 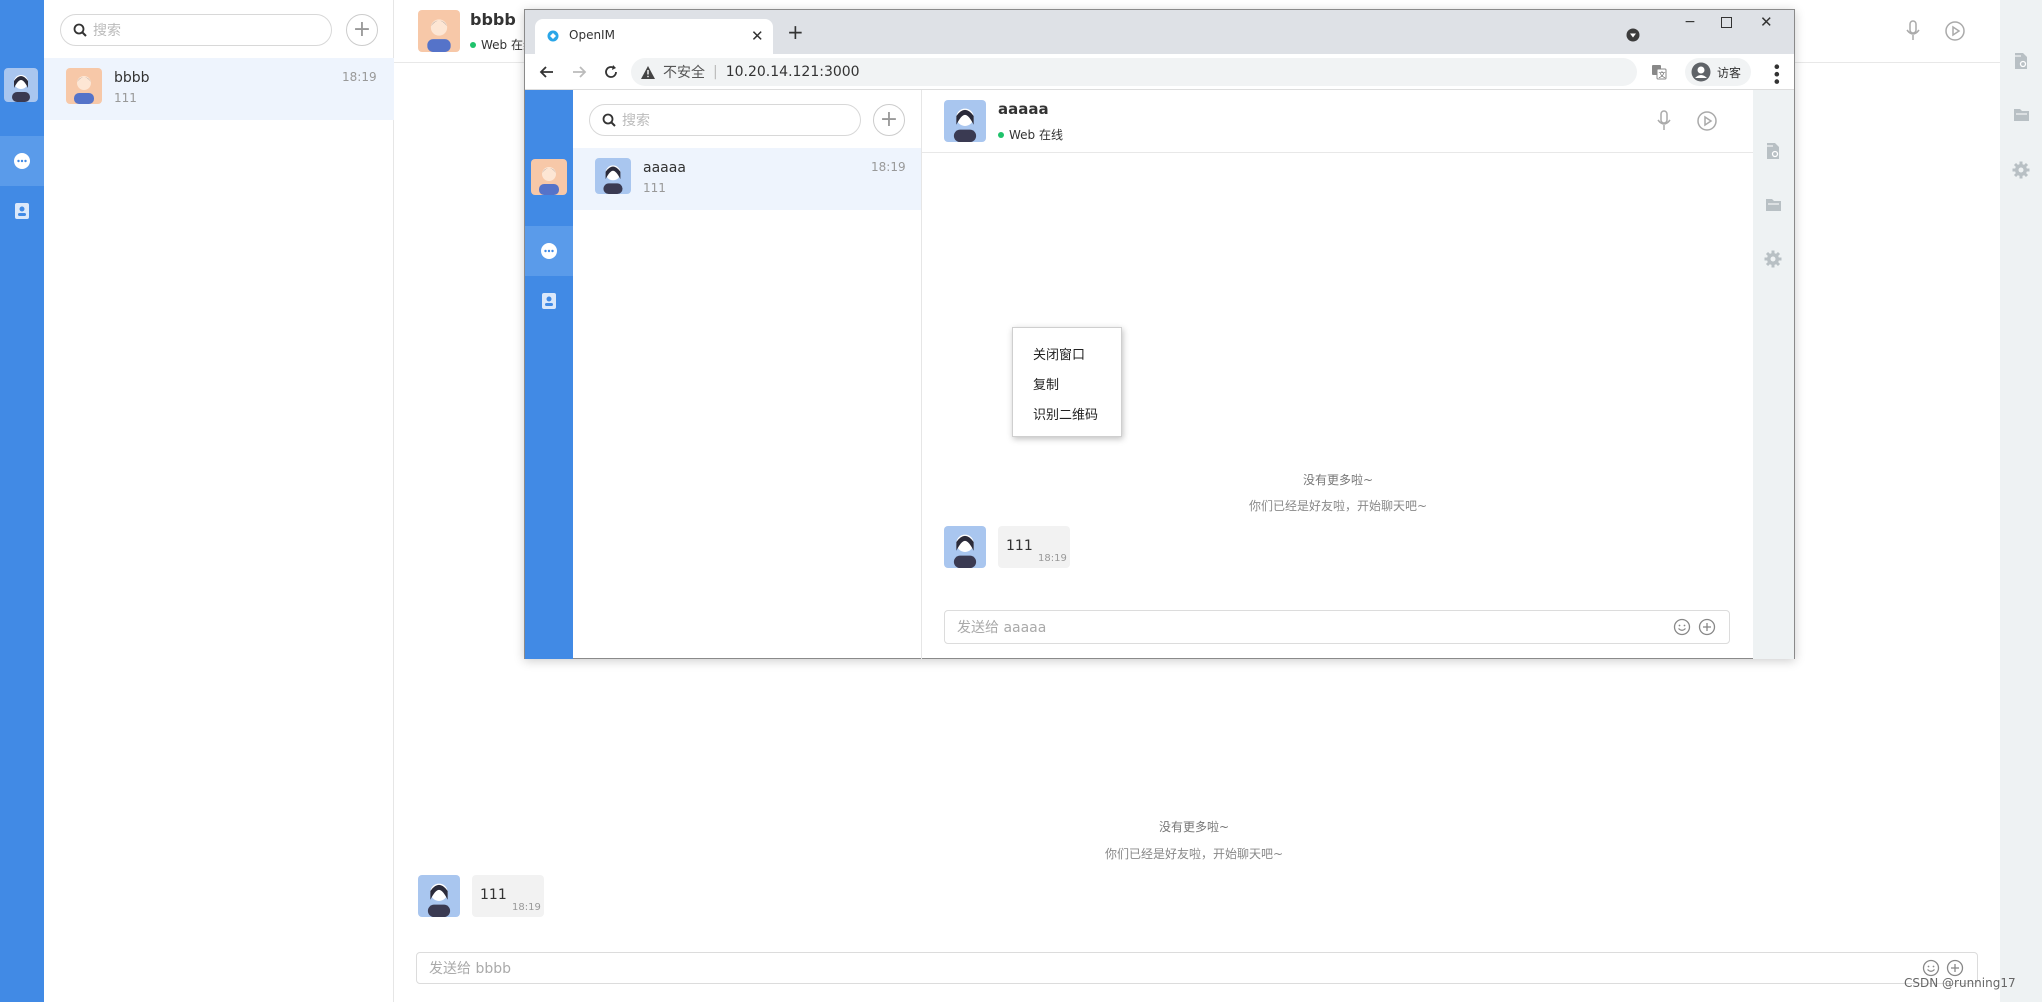 I want to click on inner-online-dot, so click(x=1001, y=134).